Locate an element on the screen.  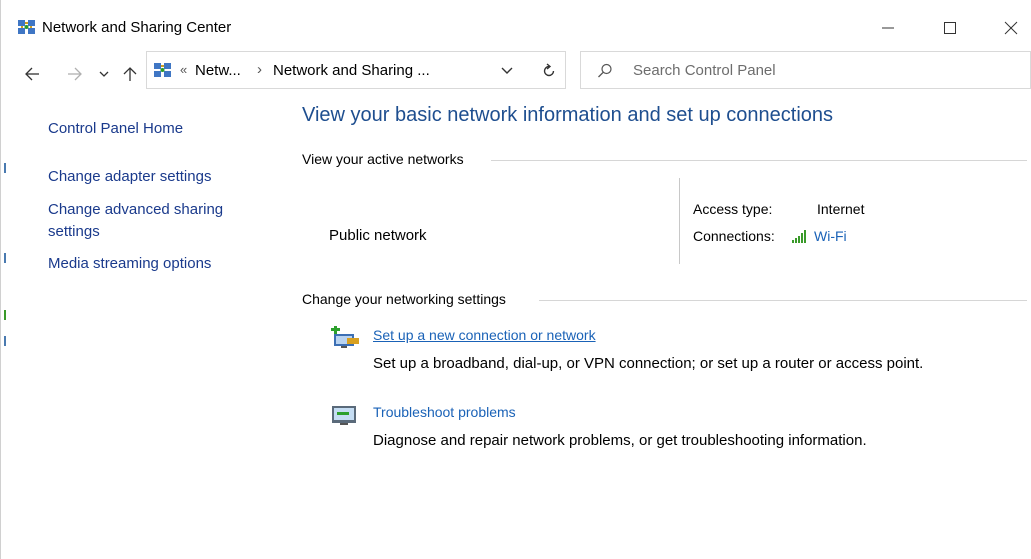
title-bar: Network and Sharing Center is located at coordinates (515, 27).